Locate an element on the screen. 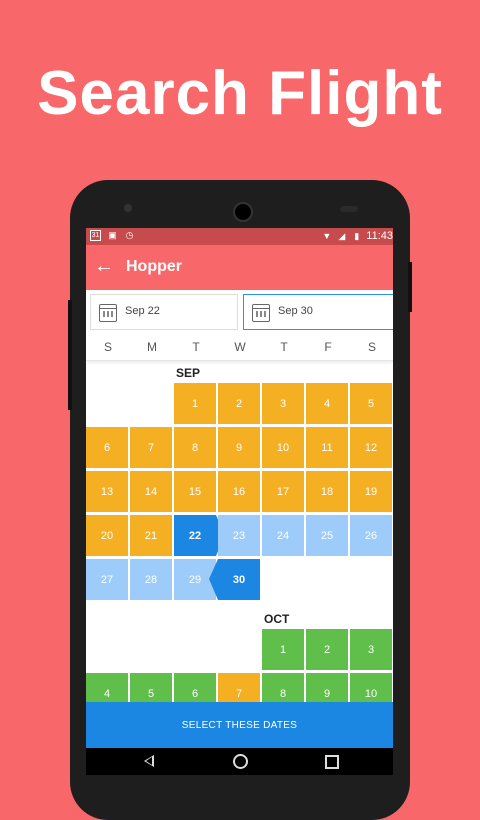  volume-button is located at coordinates (70, 355).